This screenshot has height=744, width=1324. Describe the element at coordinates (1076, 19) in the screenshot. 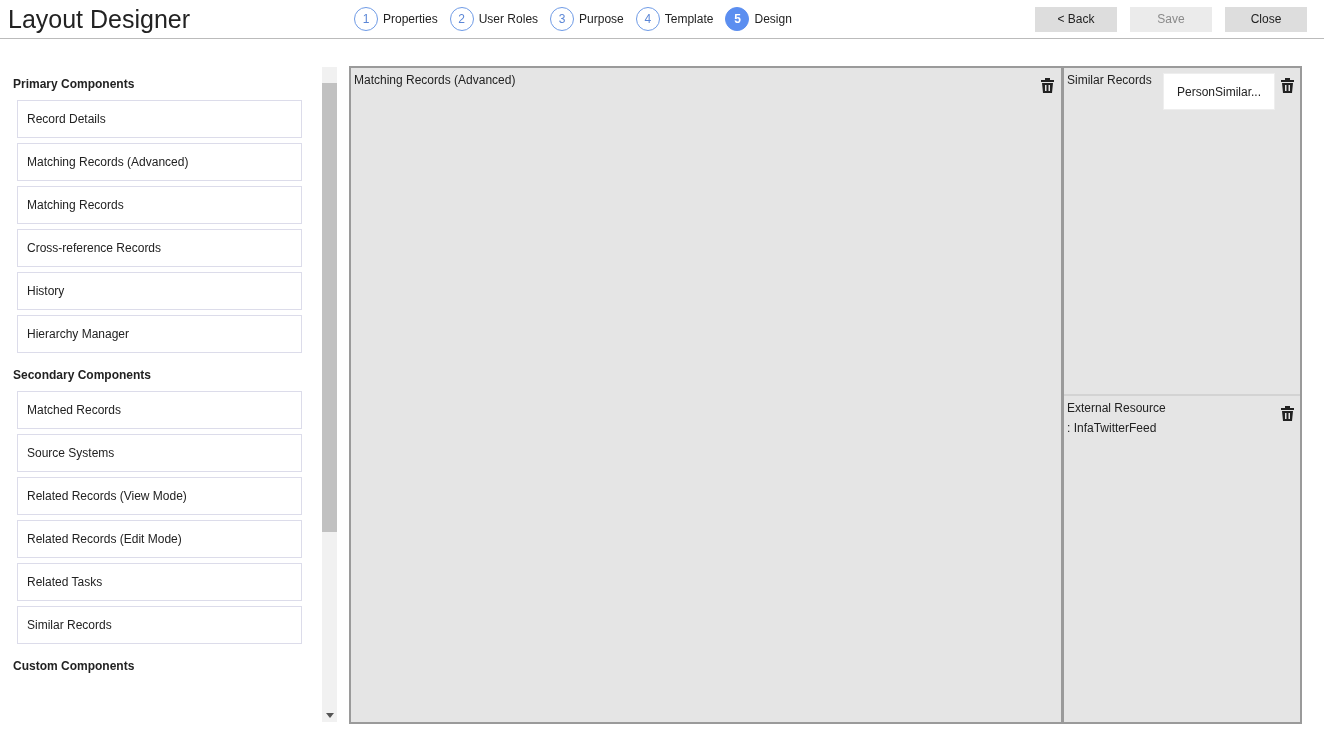

I see `toolbar-button: < Back` at that location.